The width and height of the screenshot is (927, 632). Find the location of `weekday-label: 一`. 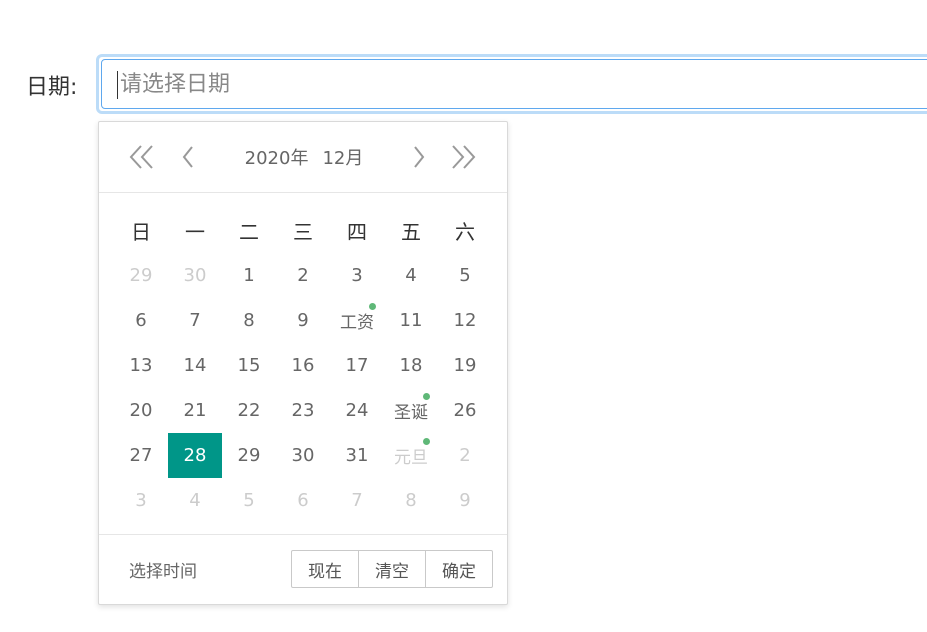

weekday-label: 一 is located at coordinates (195, 232).